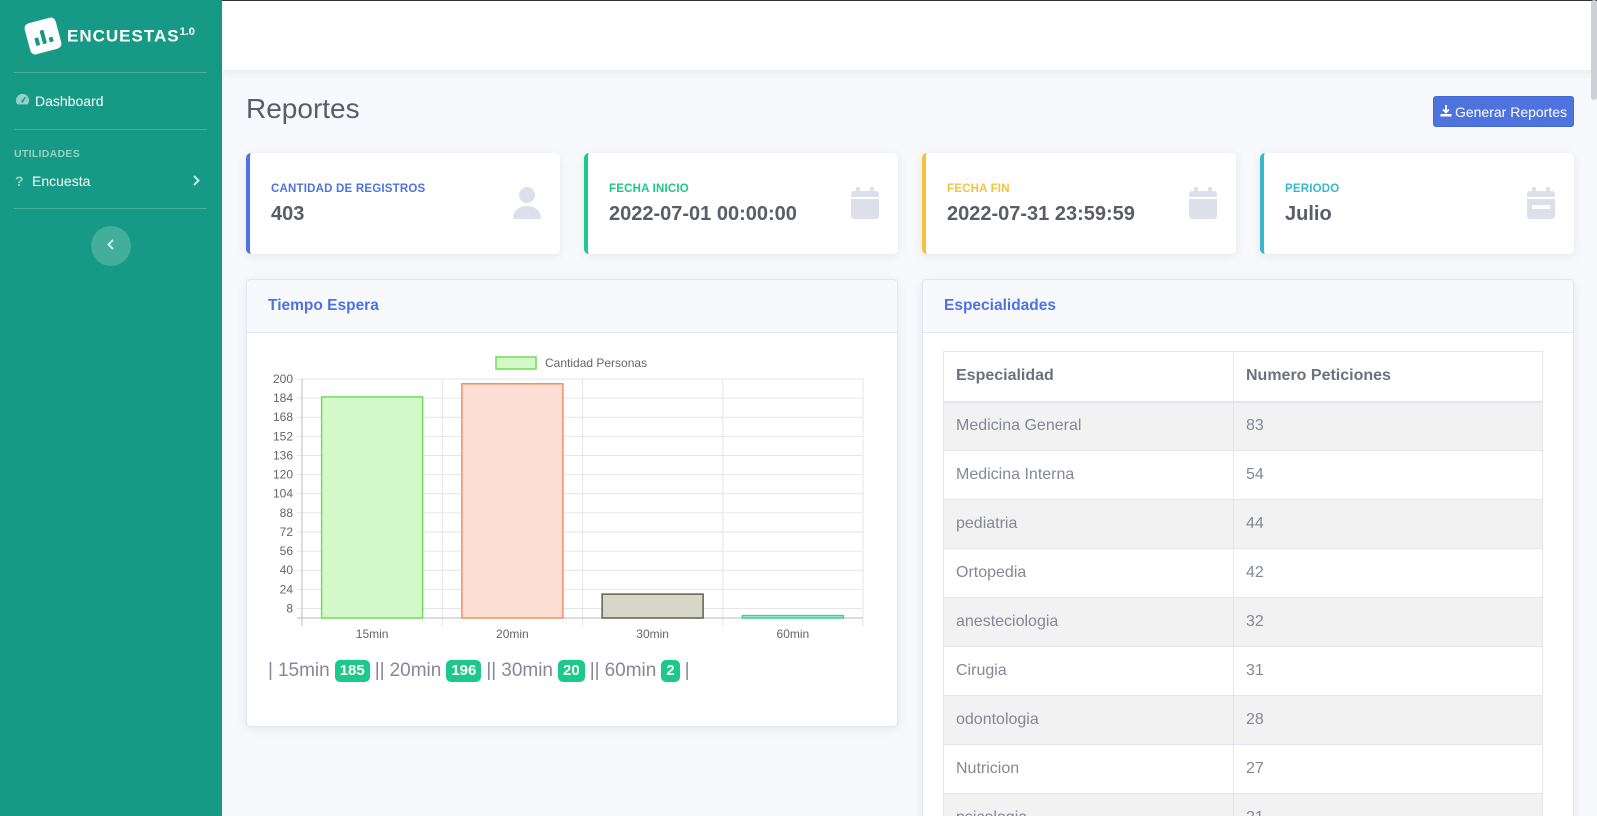 The width and height of the screenshot is (1597, 816). Describe the element at coordinates (527, 203) in the screenshot. I see `user-icon` at that location.